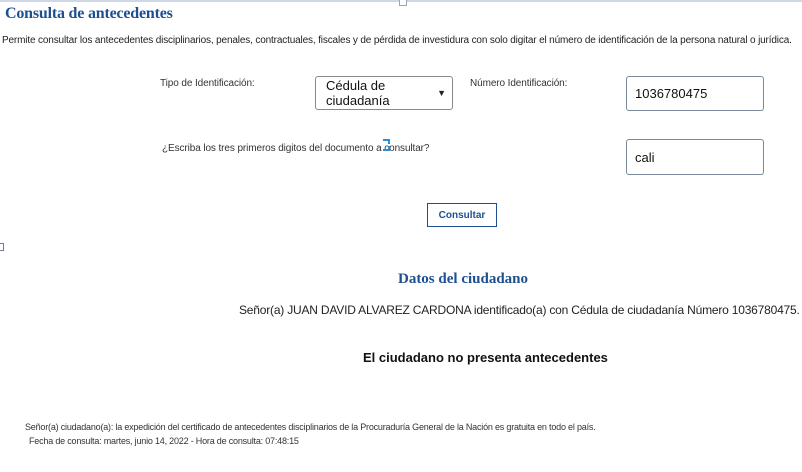  Describe the element at coordinates (441, 93) in the screenshot. I see `chevron-down-icon: ▼` at that location.